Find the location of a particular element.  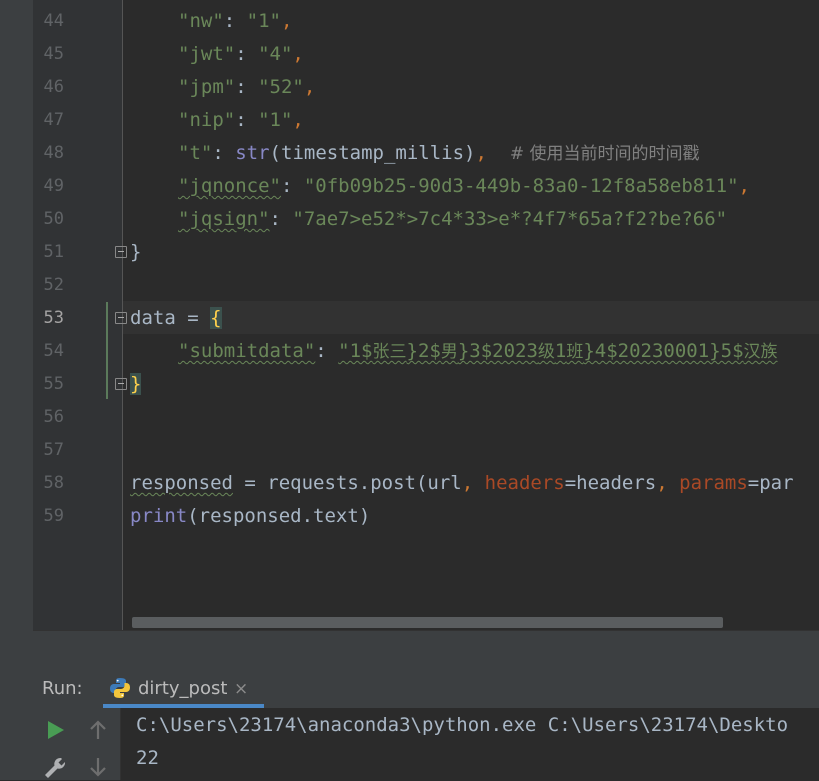

line-number: 56 is located at coordinates (53, 417).